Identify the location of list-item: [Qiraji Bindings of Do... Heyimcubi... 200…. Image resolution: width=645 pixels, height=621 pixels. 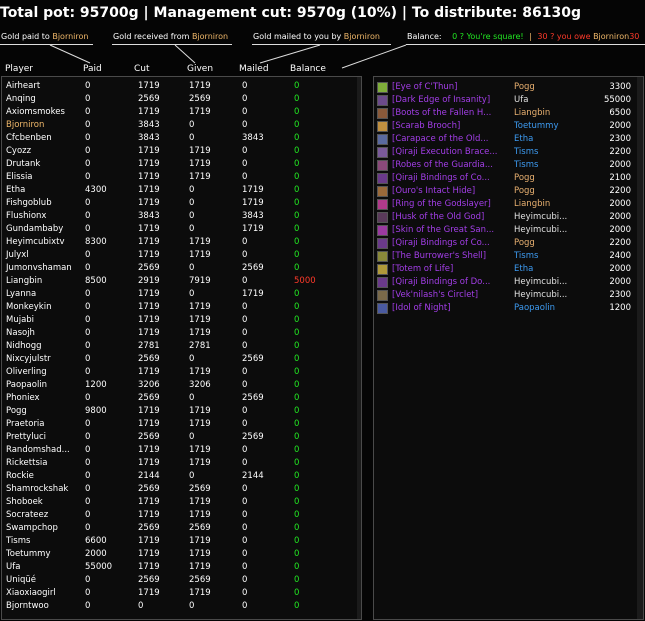
(508, 282).